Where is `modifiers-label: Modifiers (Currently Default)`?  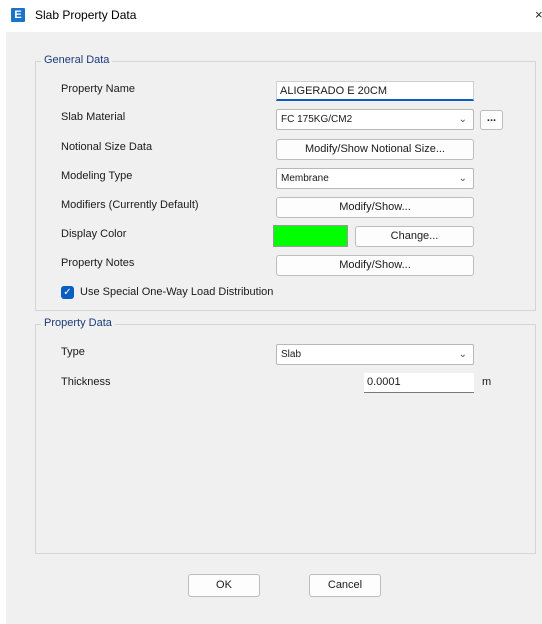
modifiers-label: Modifiers (Currently Default) is located at coordinates (130, 205).